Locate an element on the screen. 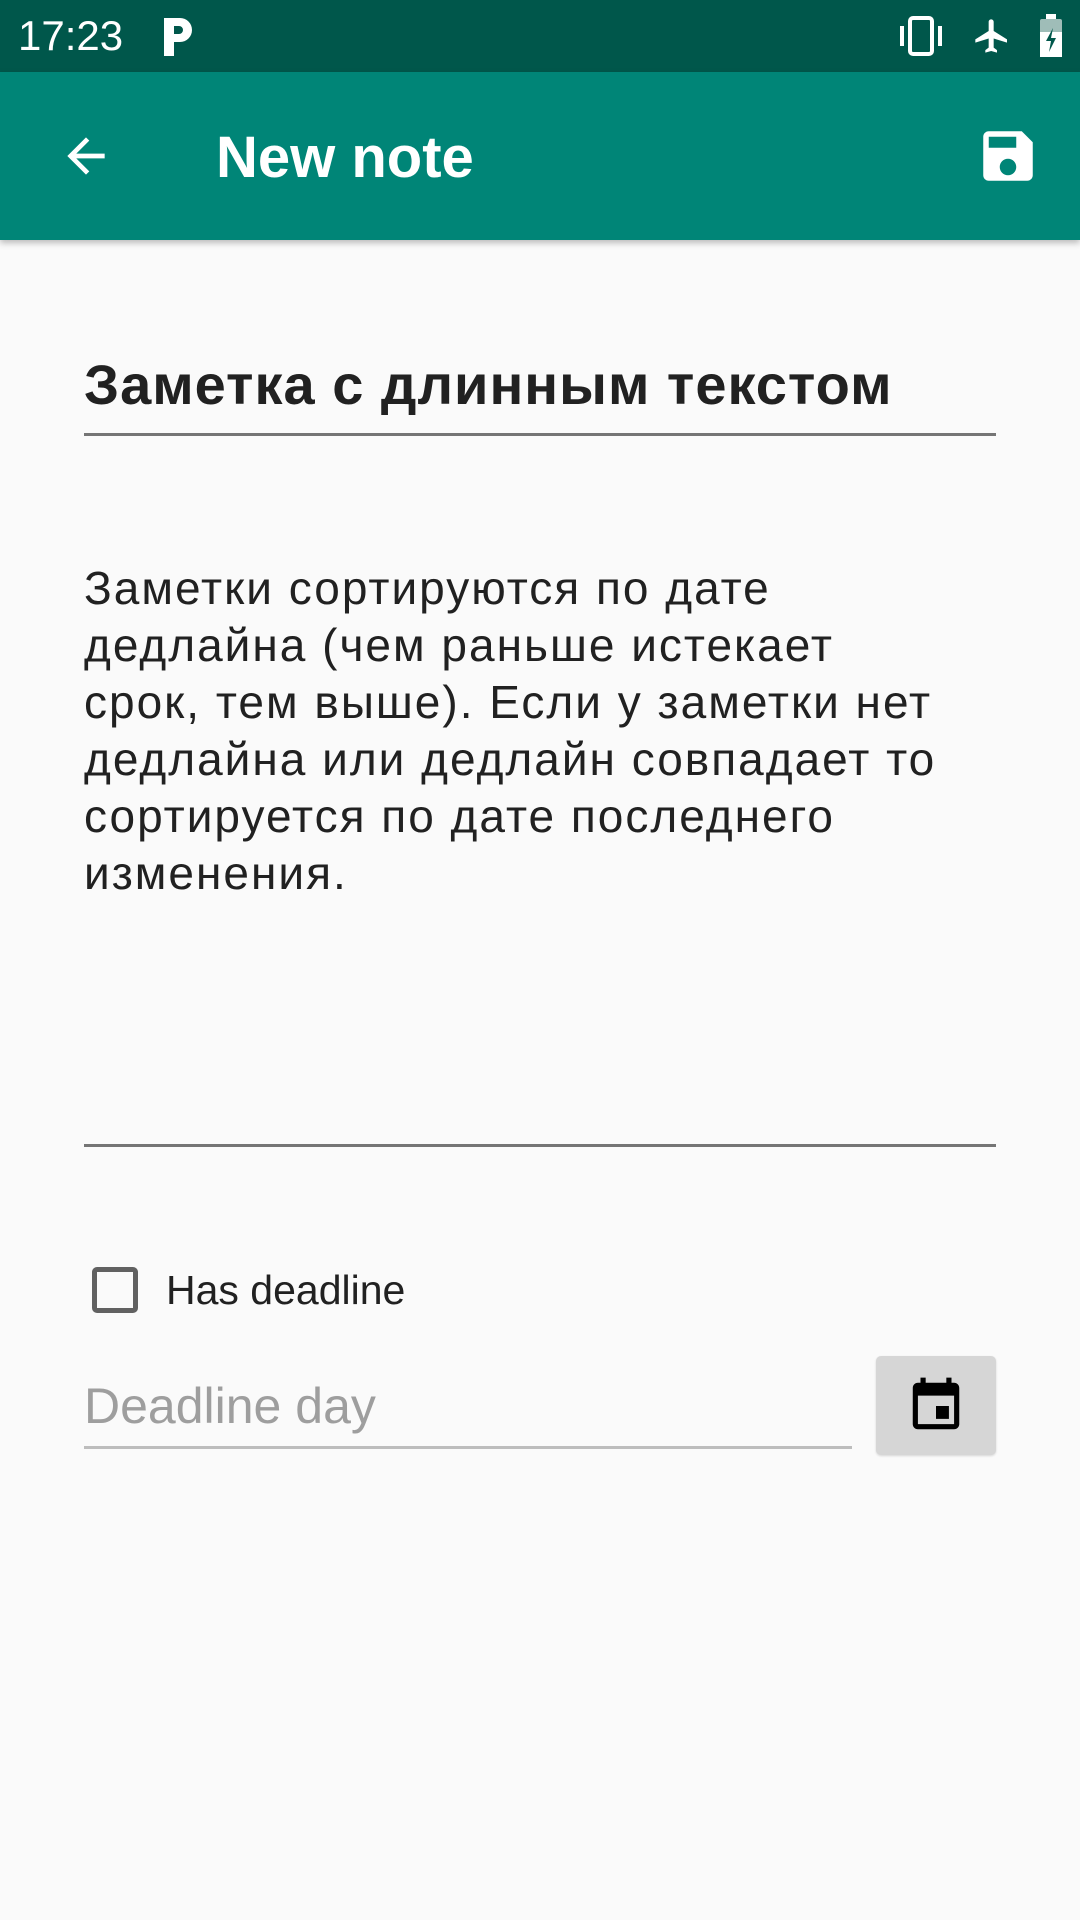 Image resolution: width=1080 pixels, height=1920 pixels. save-icon is located at coordinates (1008, 156).